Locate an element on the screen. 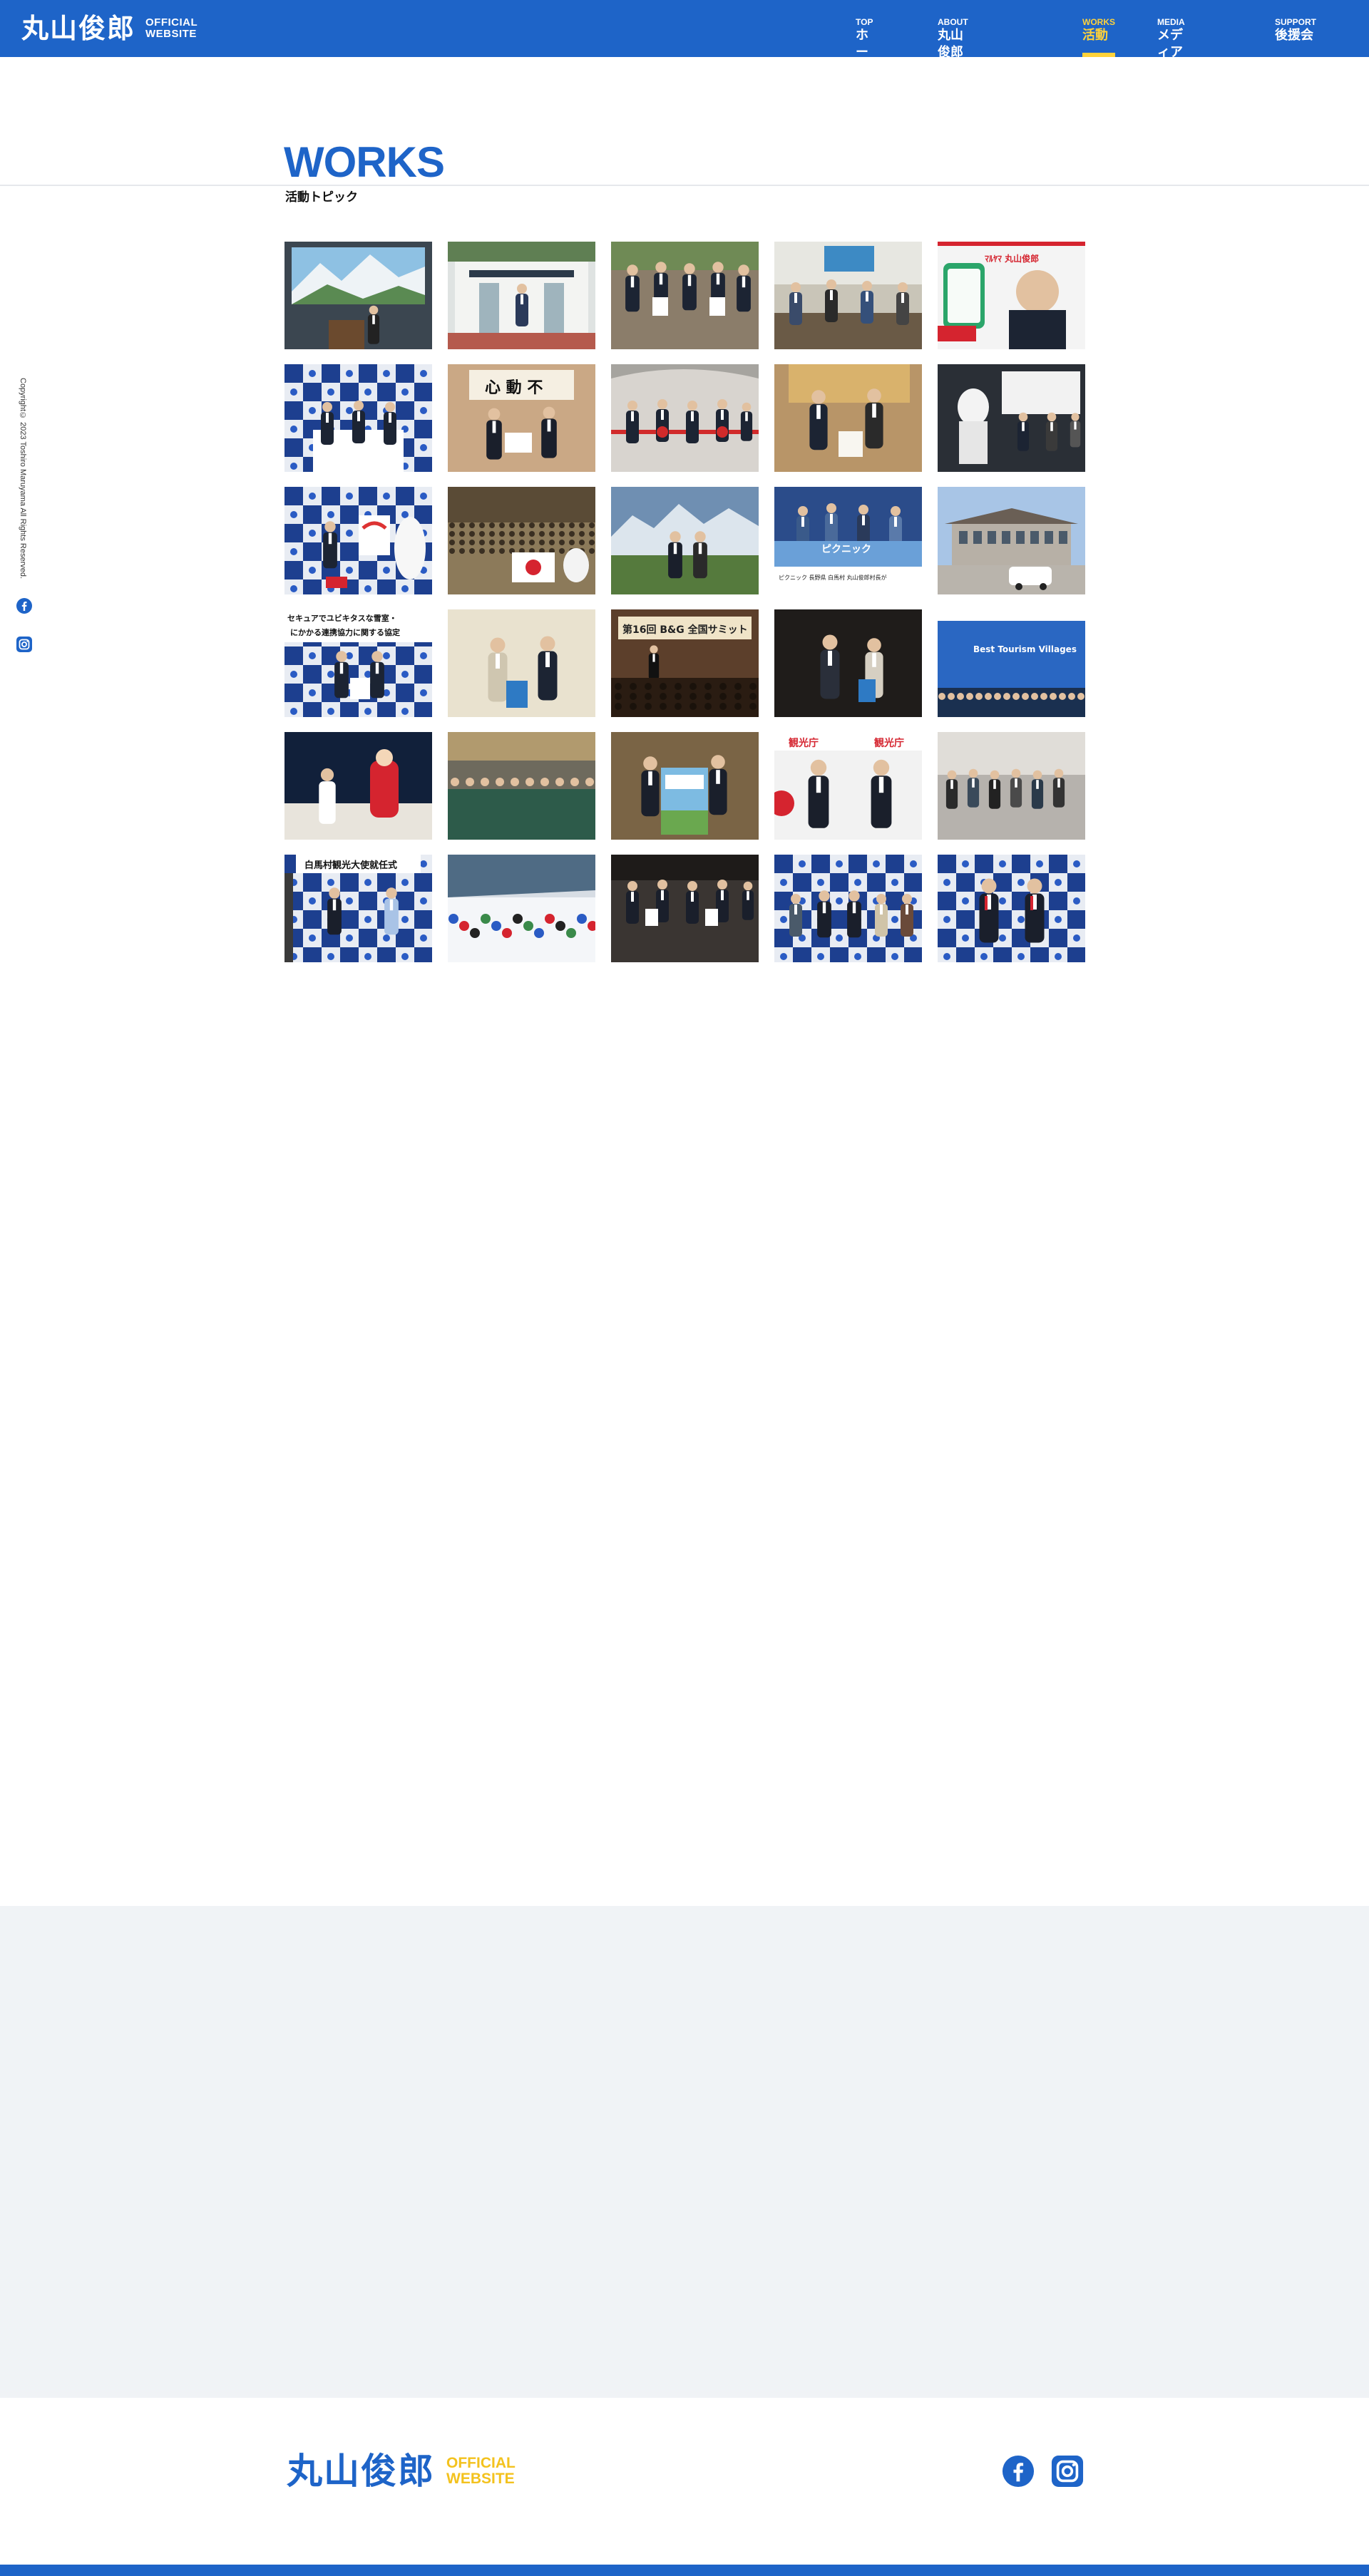 This screenshot has width=1369, height=2576. nav-item-about: ABOUT 丸山俊郎について is located at coordinates (953, 55).